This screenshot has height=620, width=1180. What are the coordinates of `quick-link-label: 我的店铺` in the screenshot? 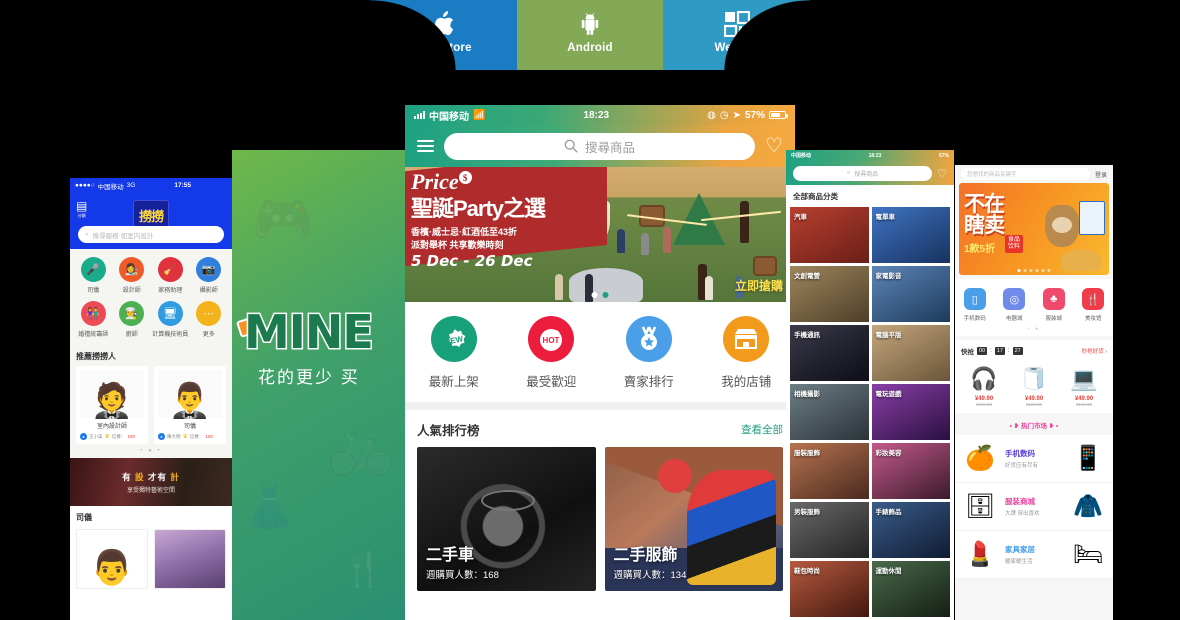 It's located at (746, 382).